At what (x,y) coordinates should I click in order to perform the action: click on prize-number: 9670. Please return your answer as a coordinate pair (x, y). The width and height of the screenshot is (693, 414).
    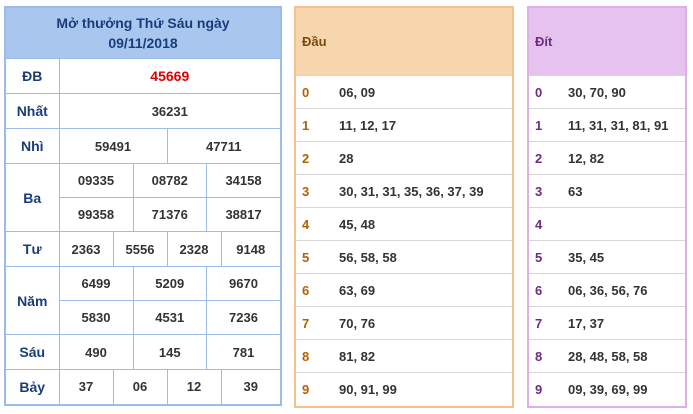
    Looking at the image, I should click on (243, 283).